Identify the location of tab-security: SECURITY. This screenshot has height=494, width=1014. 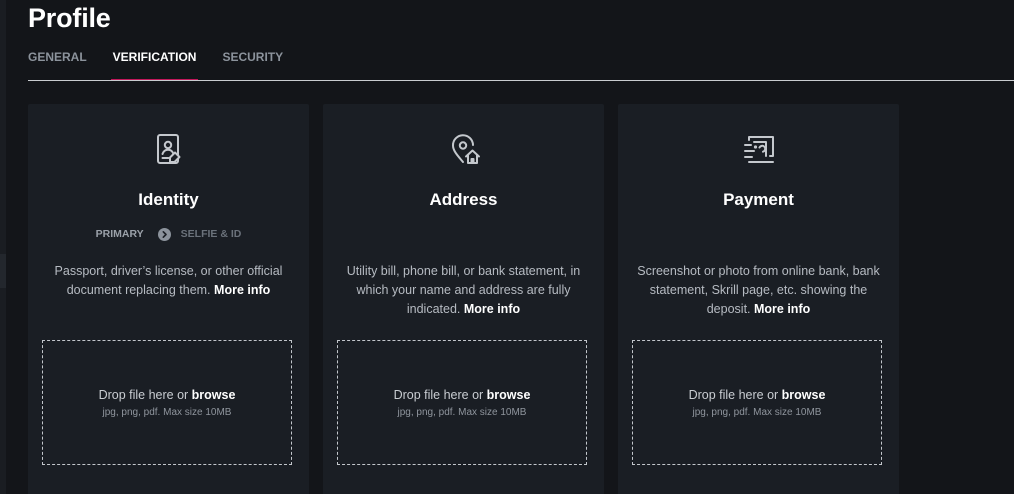
(252, 65).